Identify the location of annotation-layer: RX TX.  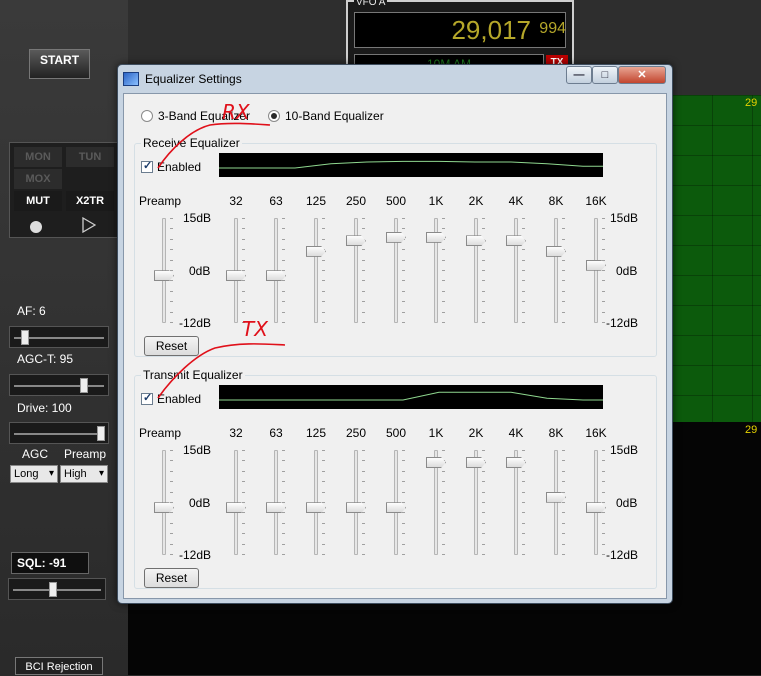
(221, 249).